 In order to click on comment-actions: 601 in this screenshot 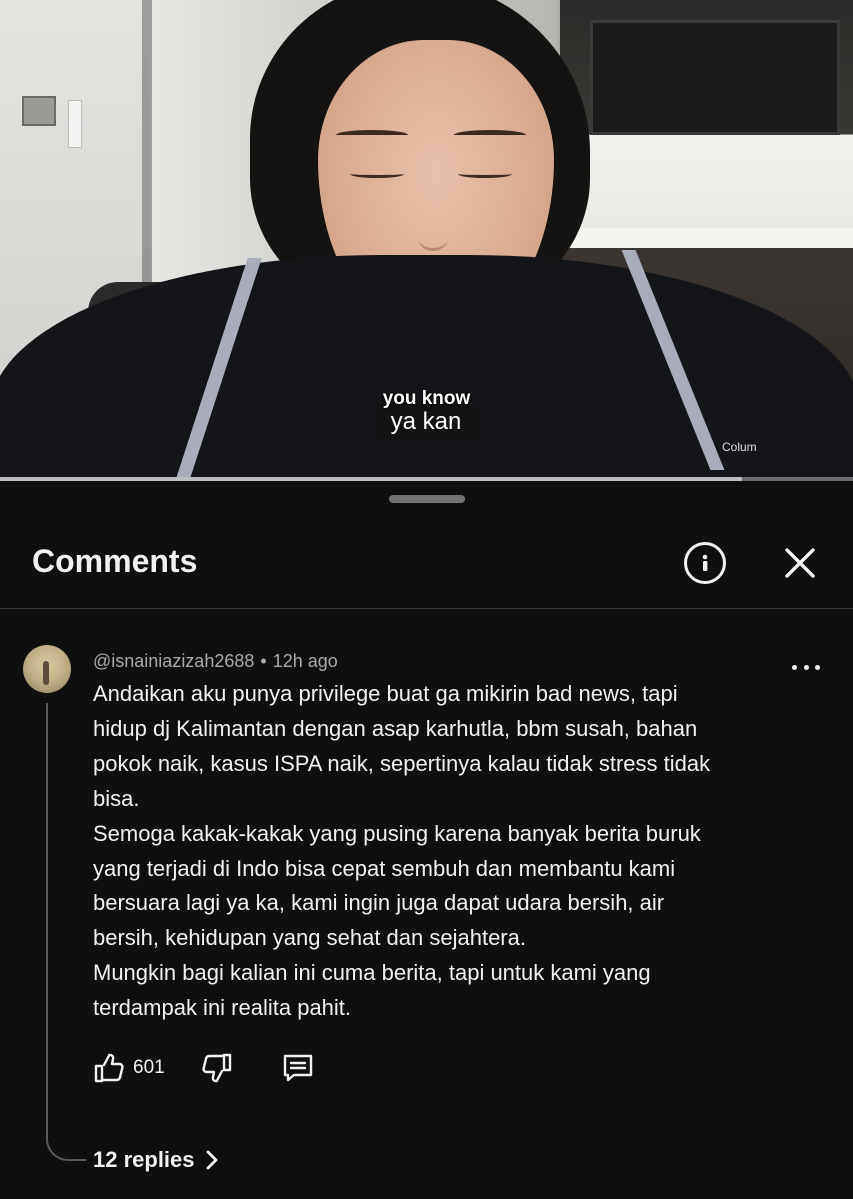, I will do `click(204, 1068)`.